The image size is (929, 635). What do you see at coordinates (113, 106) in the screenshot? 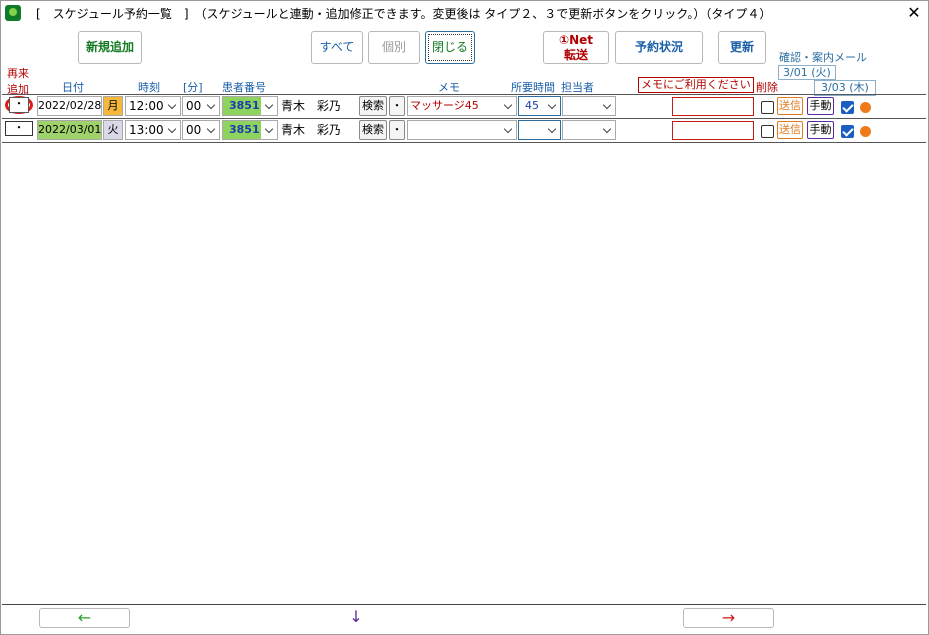
I see `weekday-badge: 月` at bounding box center [113, 106].